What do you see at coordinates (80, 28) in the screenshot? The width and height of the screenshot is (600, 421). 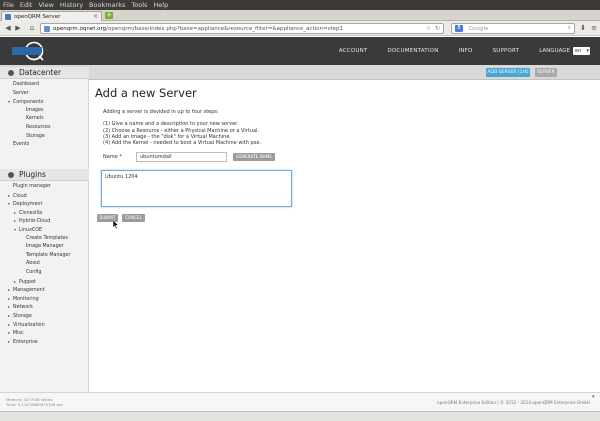 I see `url-host: openqrm.oqnet.org` at bounding box center [80, 28].